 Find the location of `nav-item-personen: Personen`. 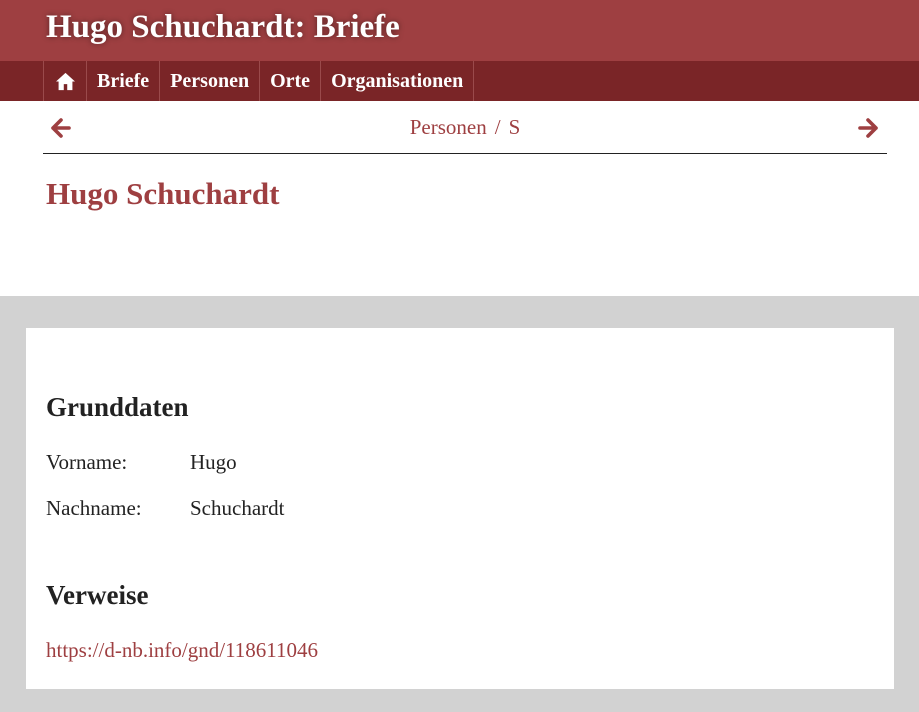

nav-item-personen: Personen is located at coordinates (209, 81).